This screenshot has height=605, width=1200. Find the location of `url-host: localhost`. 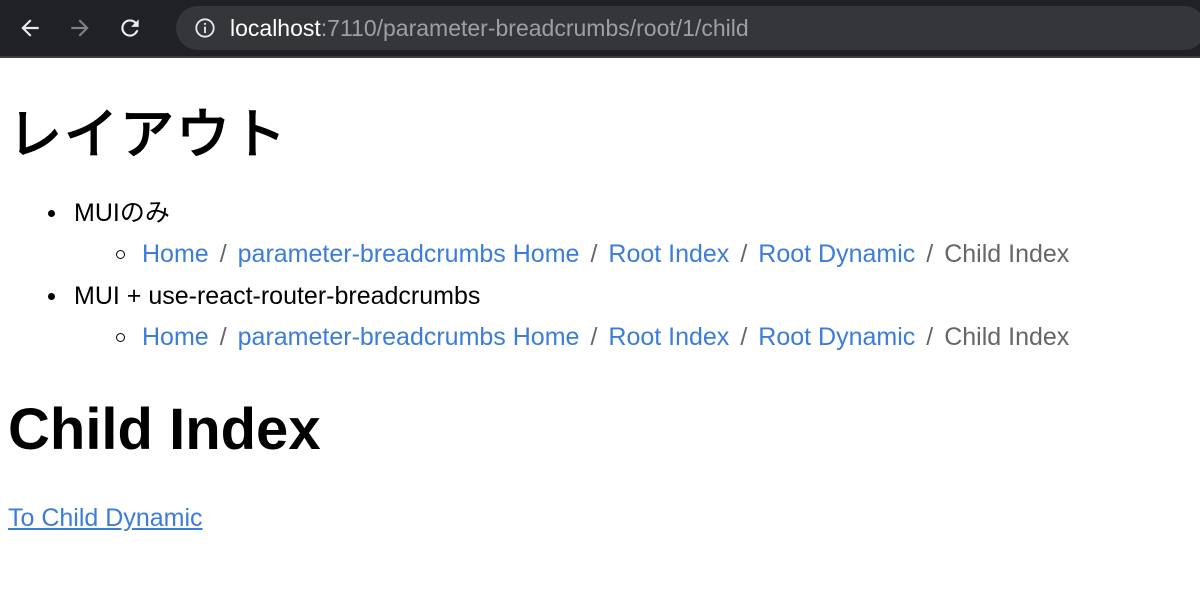

url-host: localhost is located at coordinates (275, 27).